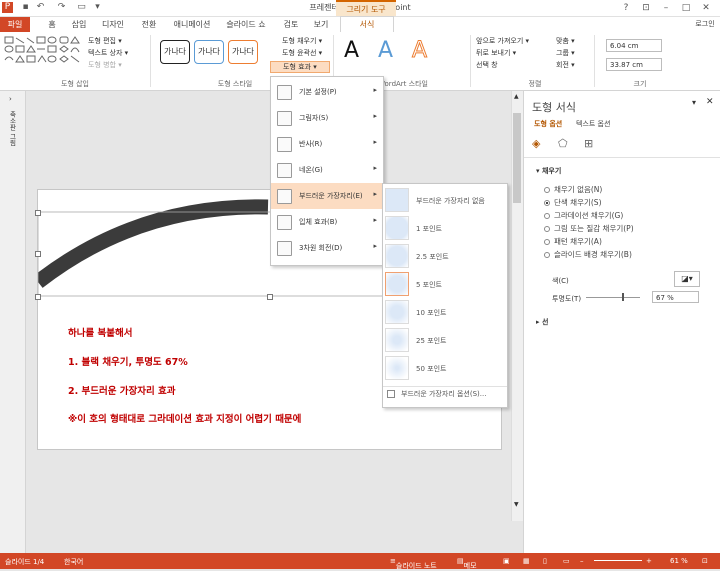 The width and height of the screenshot is (720, 571). What do you see at coordinates (375, 194) in the screenshot?
I see `submenu-arrow-icon: ▸` at bounding box center [375, 194].